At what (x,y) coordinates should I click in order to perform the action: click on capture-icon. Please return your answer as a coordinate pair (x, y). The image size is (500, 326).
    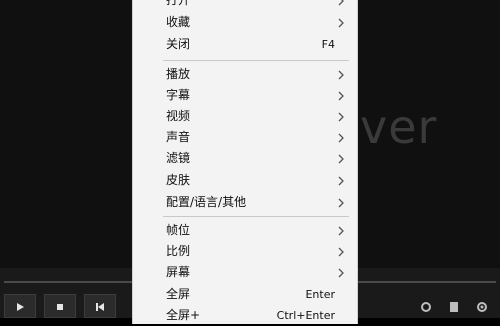
    Looking at the image, I should click on (426, 308).